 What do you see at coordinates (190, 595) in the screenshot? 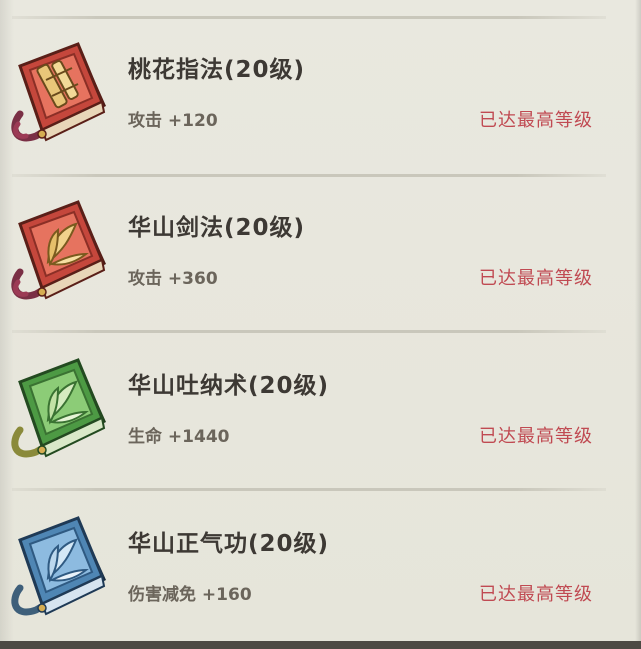
I see `skill-stat: 伤害减免 +160` at bounding box center [190, 595].